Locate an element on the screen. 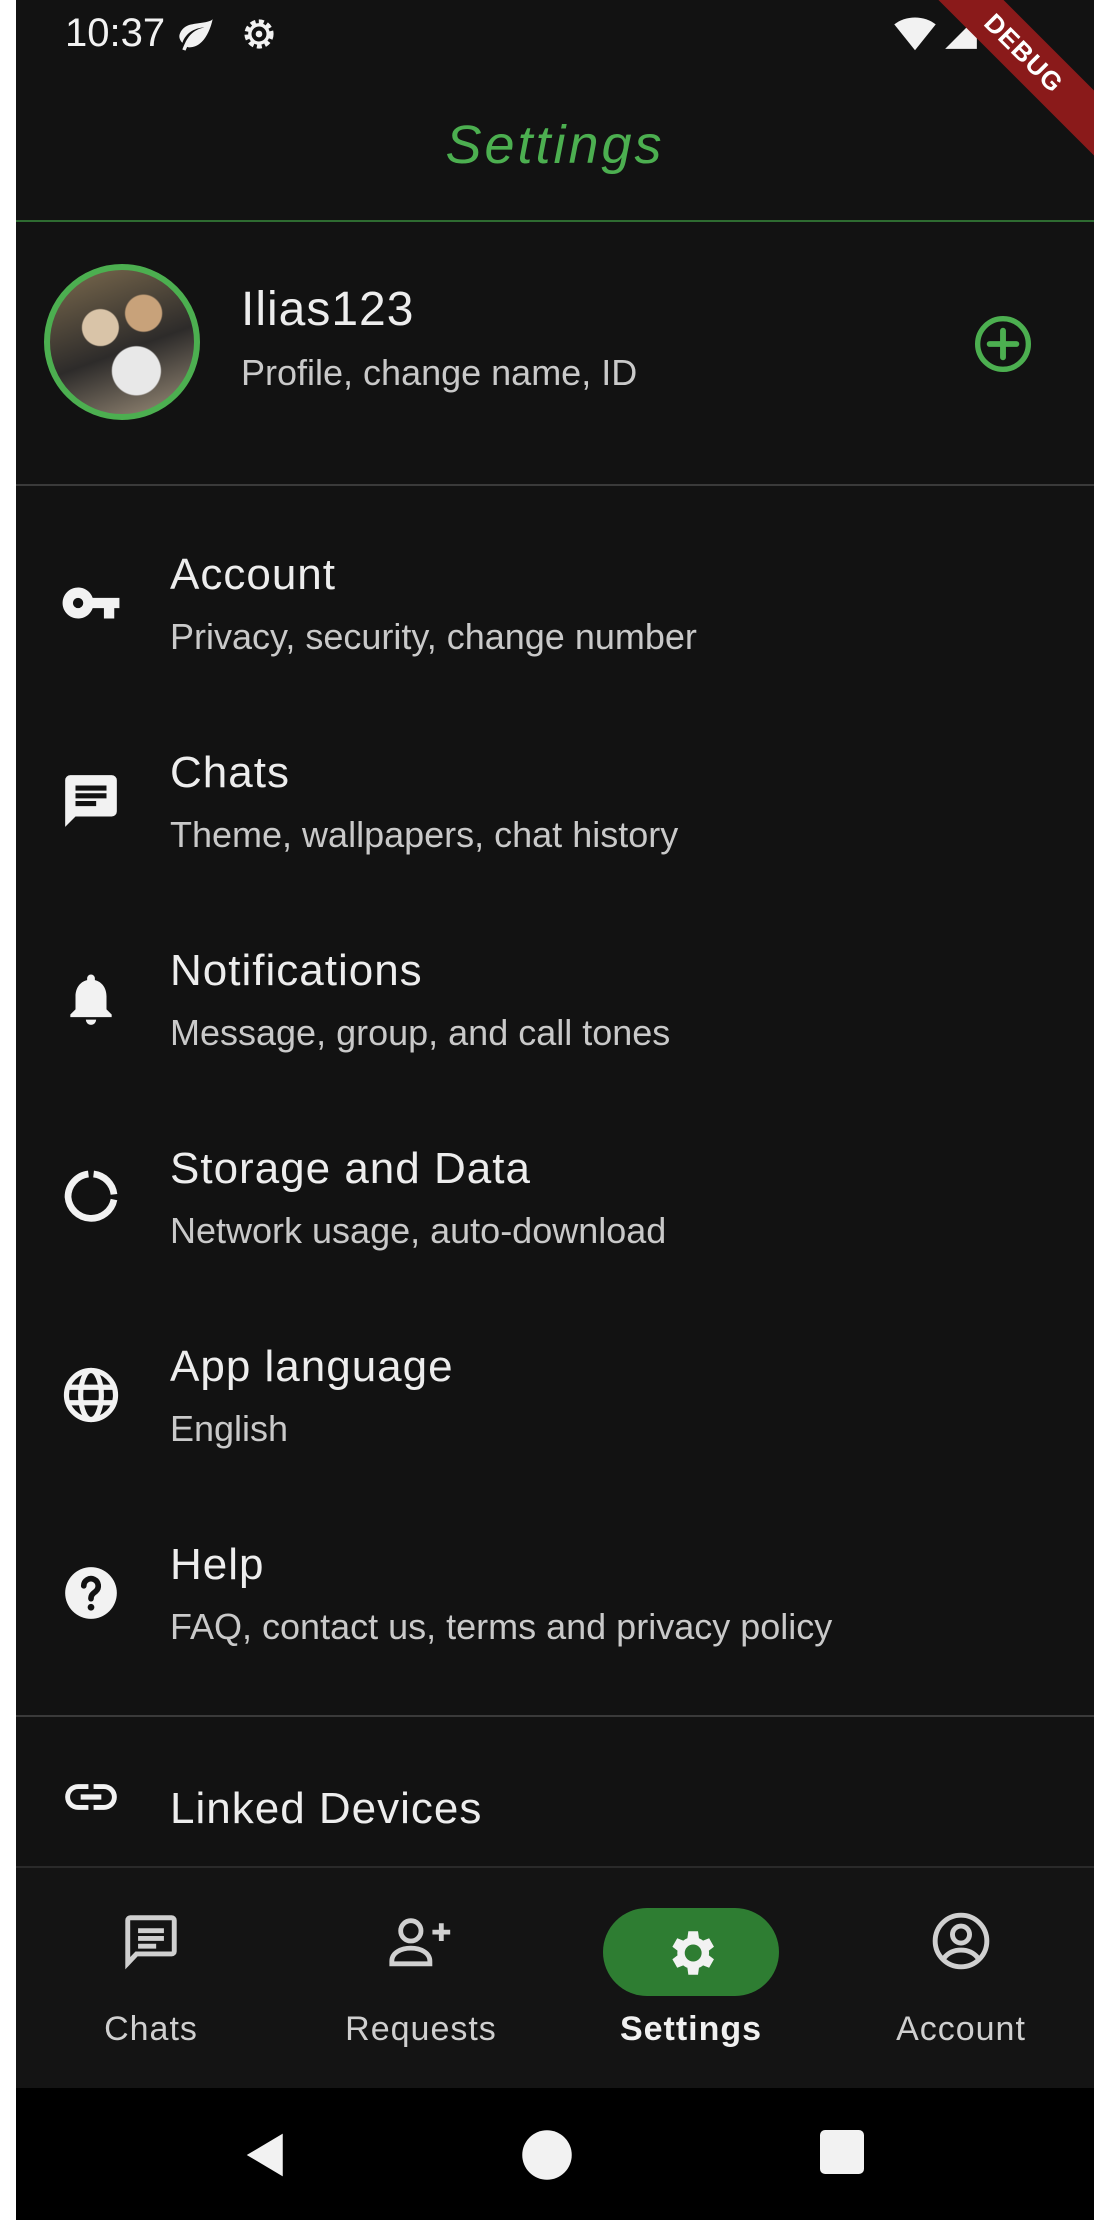  status-bar: 10:37 DEBUG is located at coordinates (555, 81).